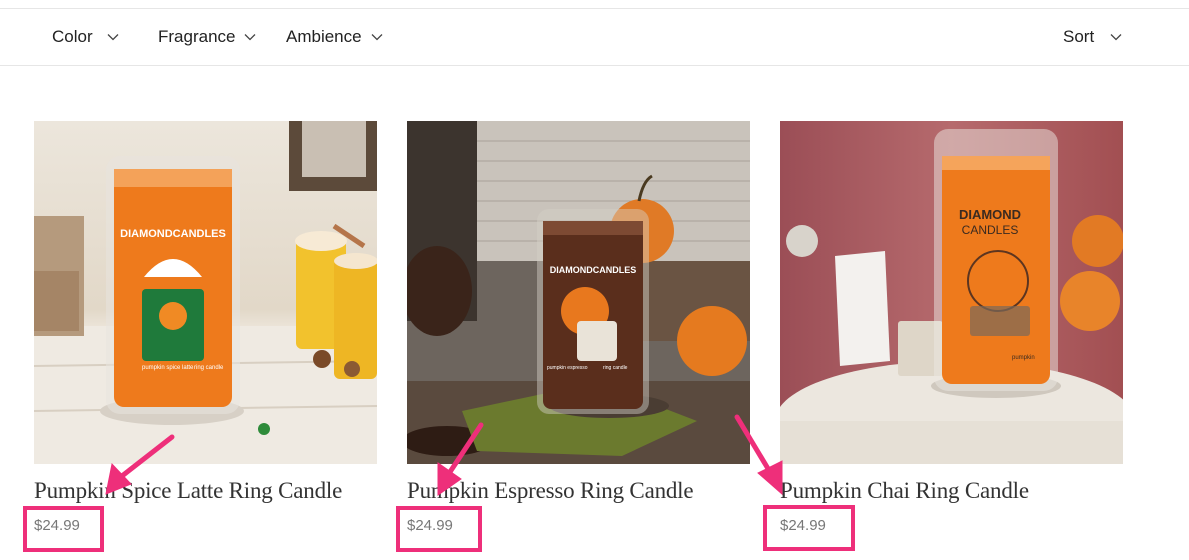 This screenshot has width=1189, height=560. I want to click on product-title: Pumpkin Chai Ring Candle, so click(904, 491).